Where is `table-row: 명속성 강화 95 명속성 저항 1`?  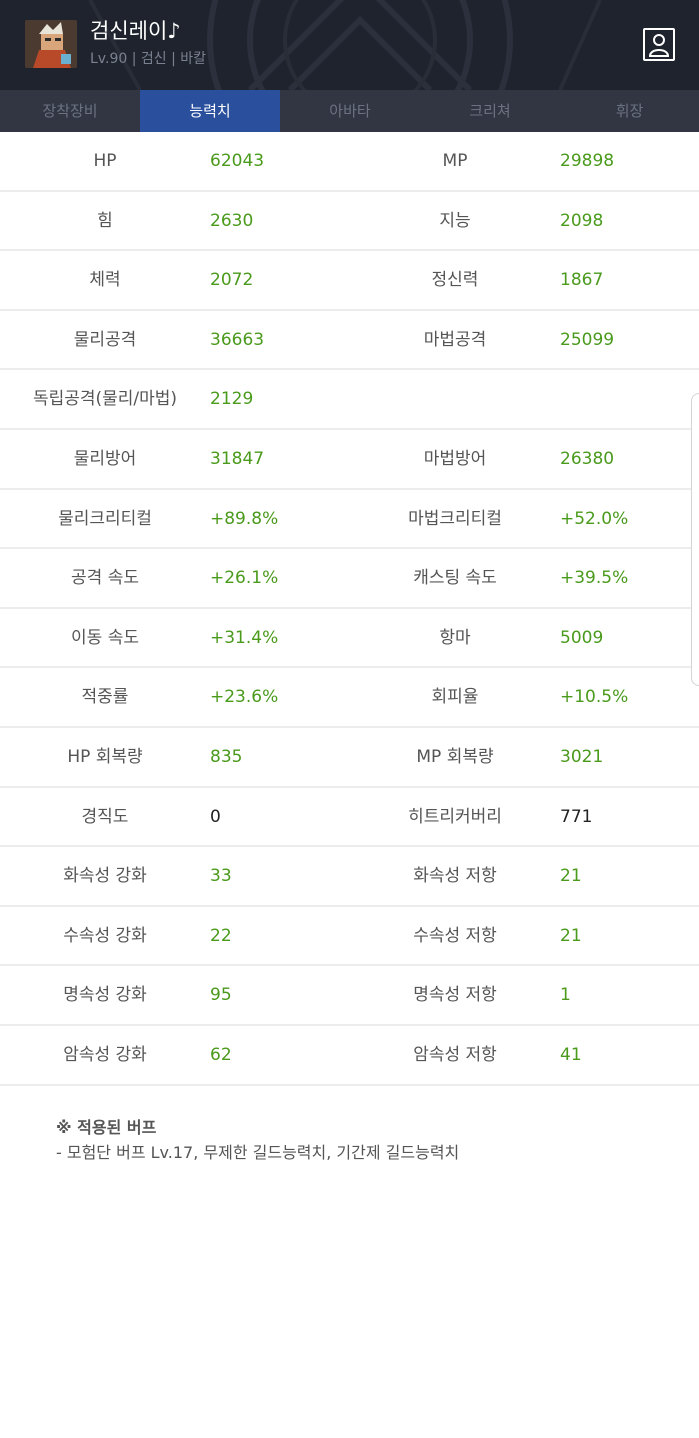
table-row: 명속성 강화 95 명속성 저항 1 is located at coordinates (349, 996).